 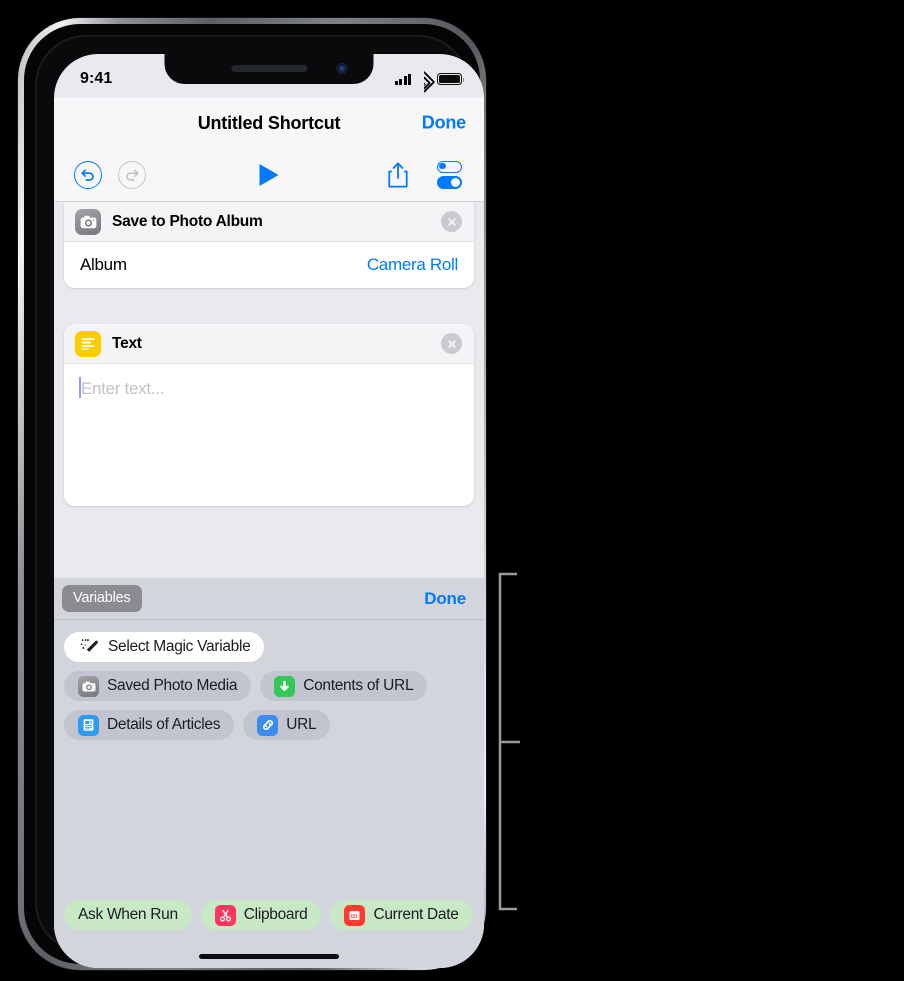 I want to click on notch, so click(x=269, y=69).